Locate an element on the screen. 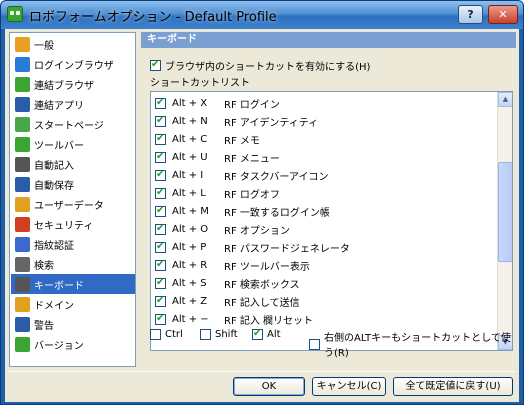  shortcut-row: Alt + I RF タスクバーアイコン is located at coordinates (241, 175).